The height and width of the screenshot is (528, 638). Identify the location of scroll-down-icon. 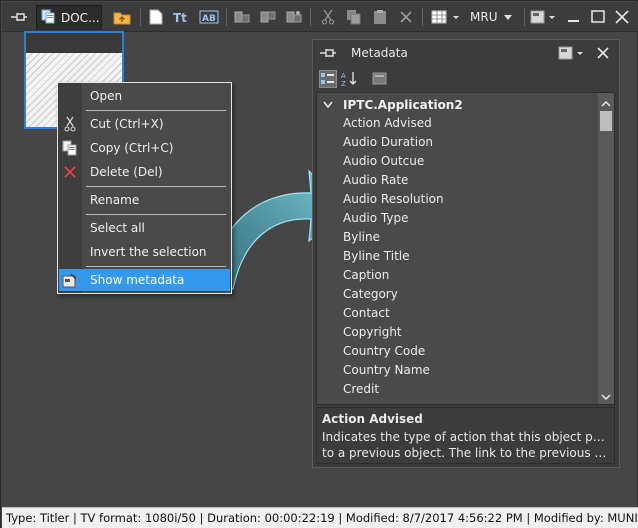
(606, 395).